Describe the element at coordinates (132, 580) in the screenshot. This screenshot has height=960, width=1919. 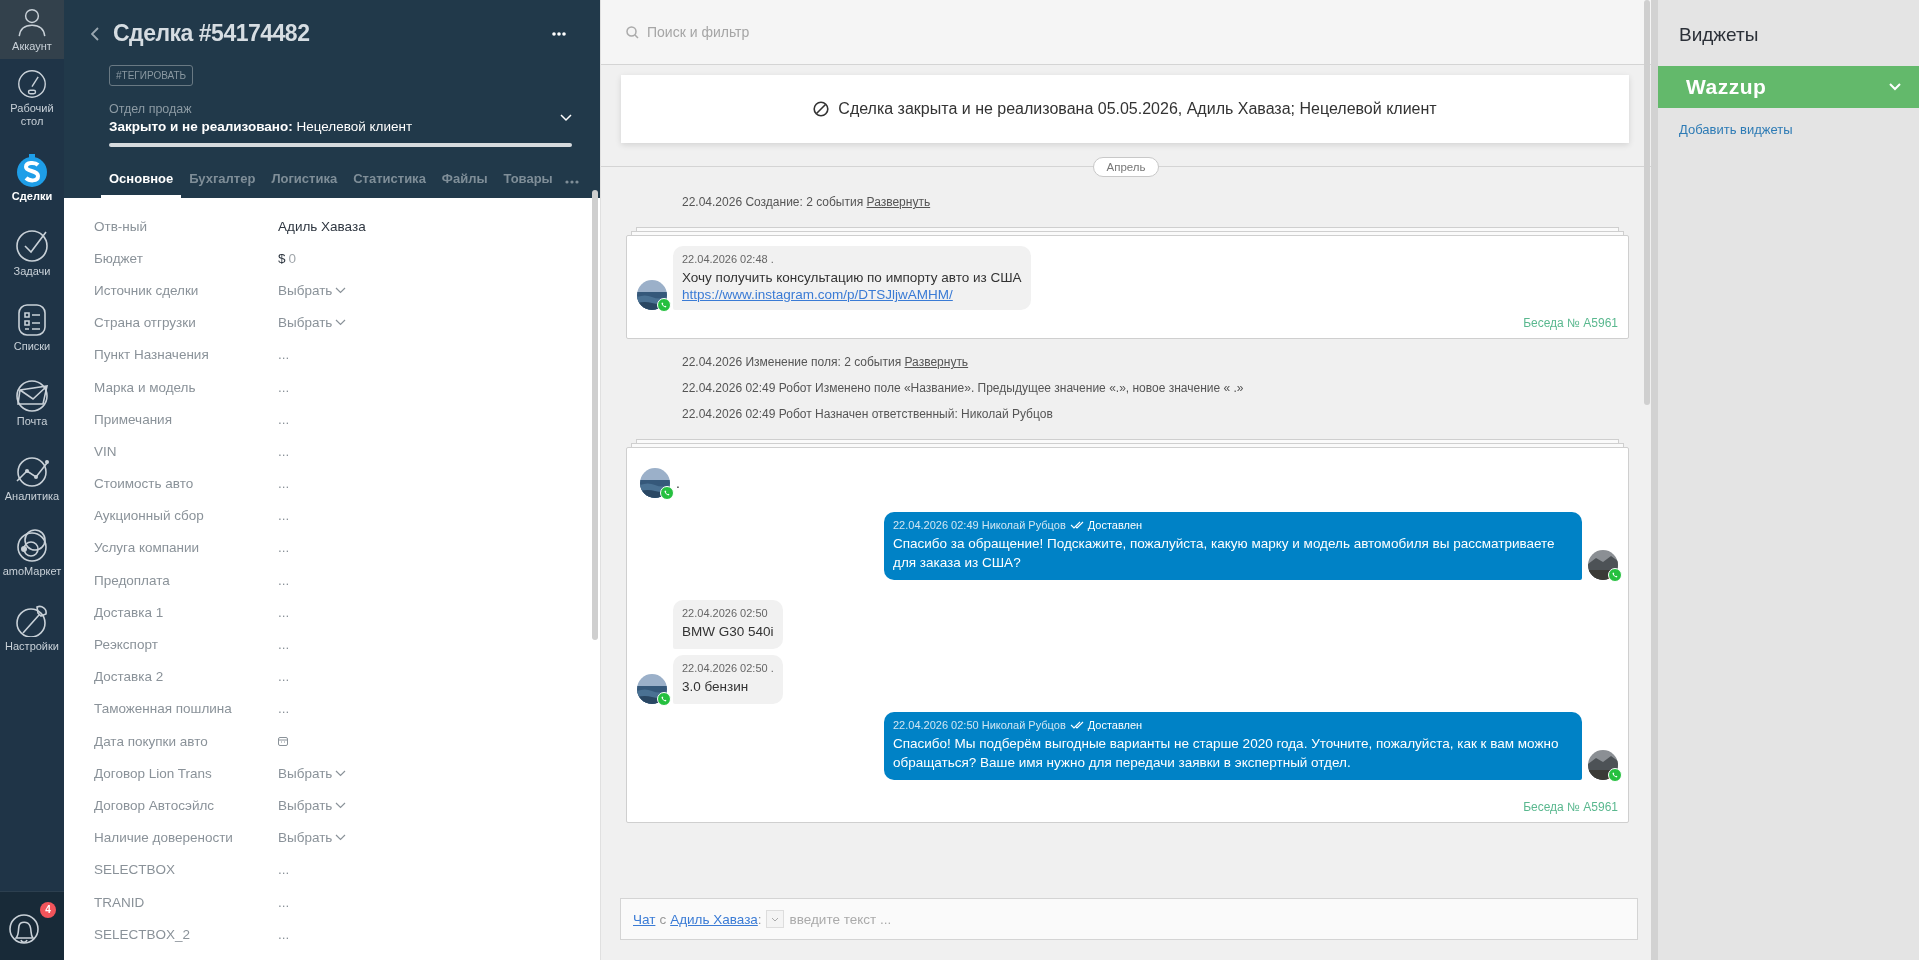
I see `field-label: Предоплата` at that location.